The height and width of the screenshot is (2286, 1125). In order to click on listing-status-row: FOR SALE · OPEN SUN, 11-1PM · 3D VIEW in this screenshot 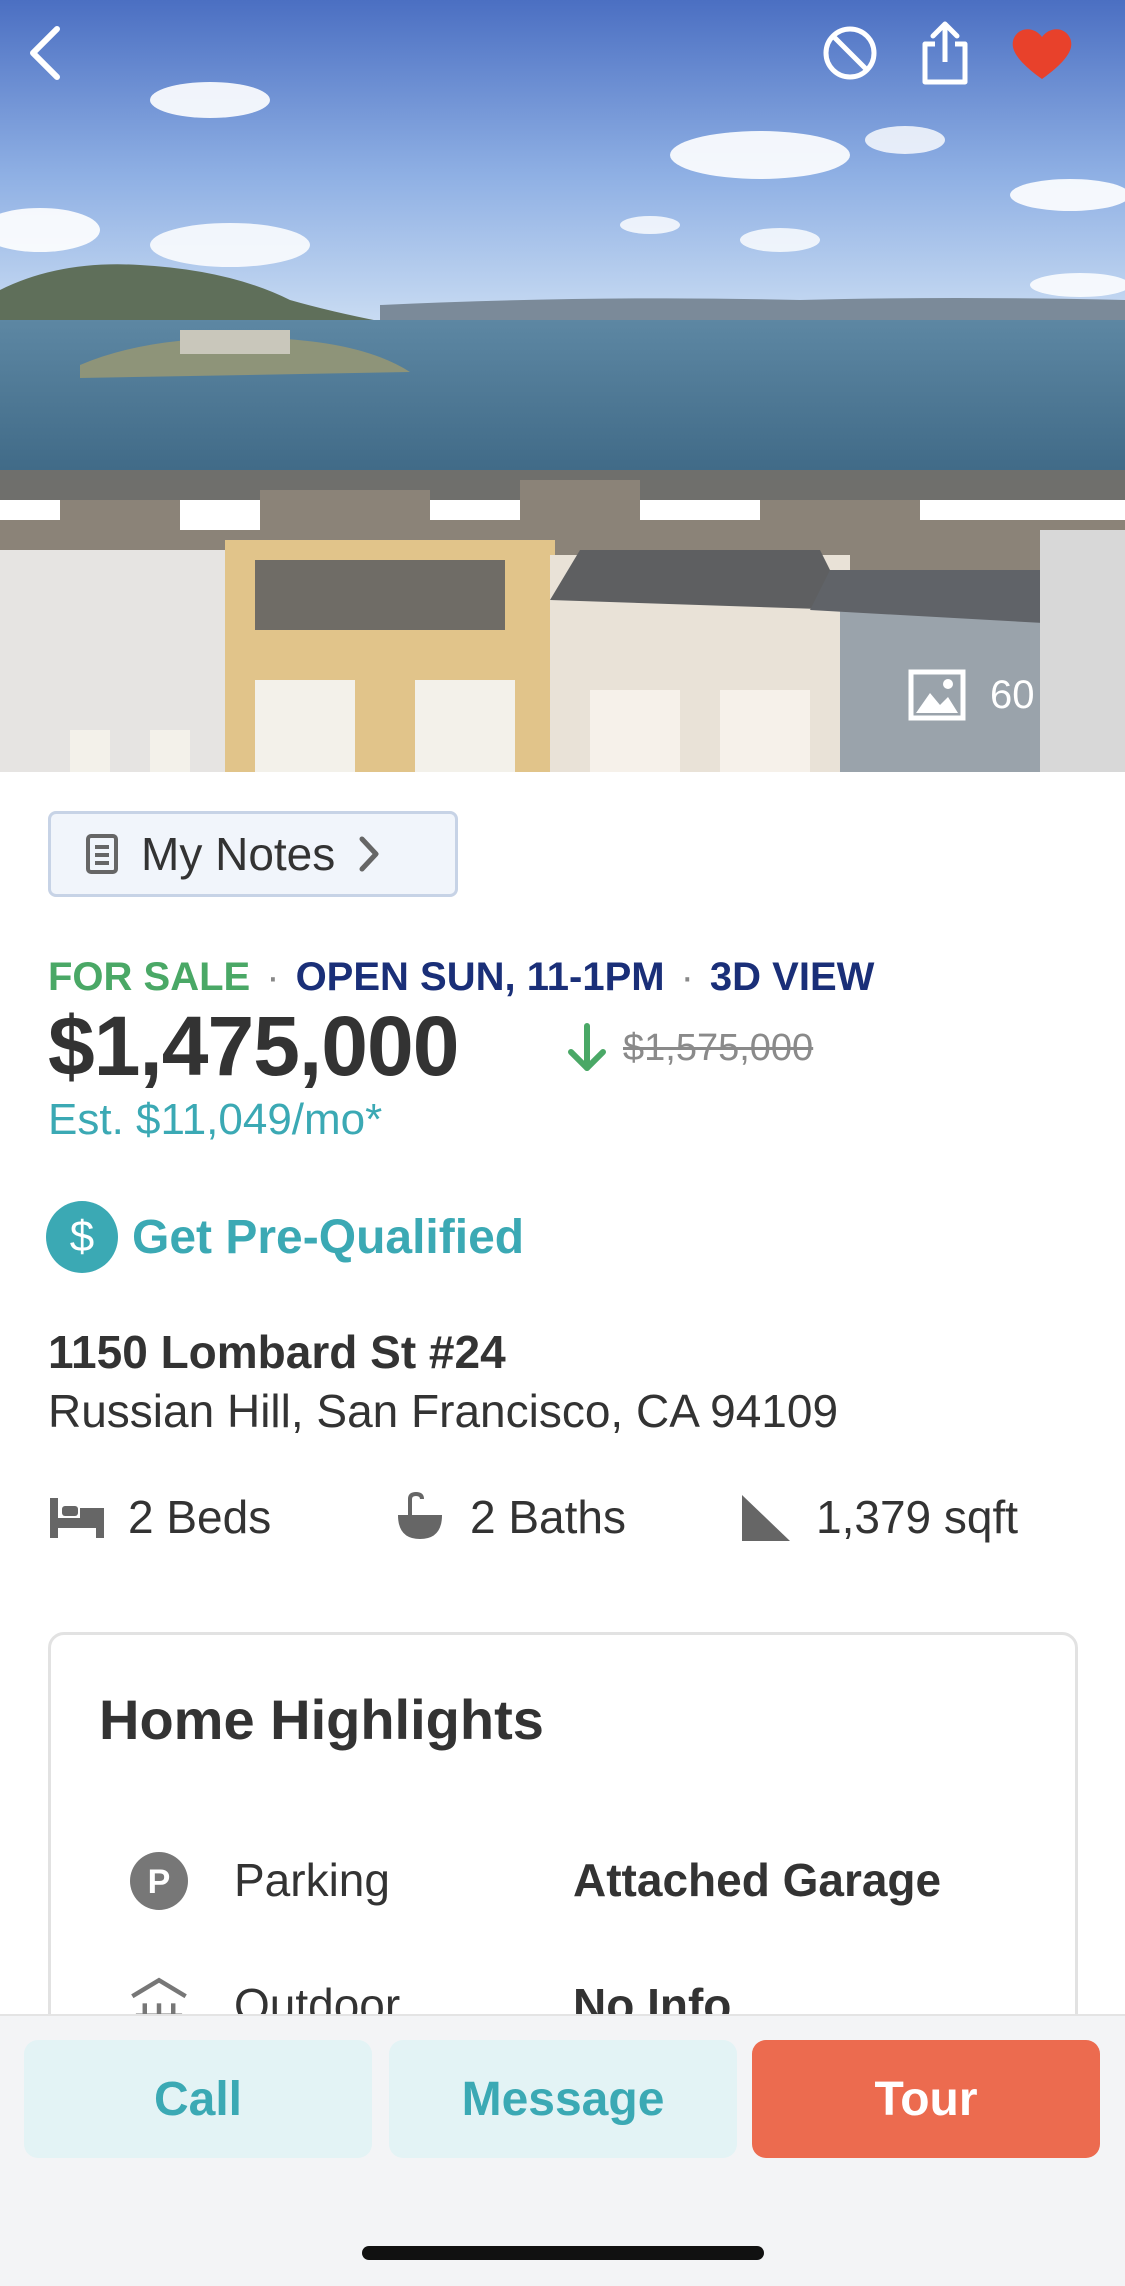, I will do `click(461, 977)`.